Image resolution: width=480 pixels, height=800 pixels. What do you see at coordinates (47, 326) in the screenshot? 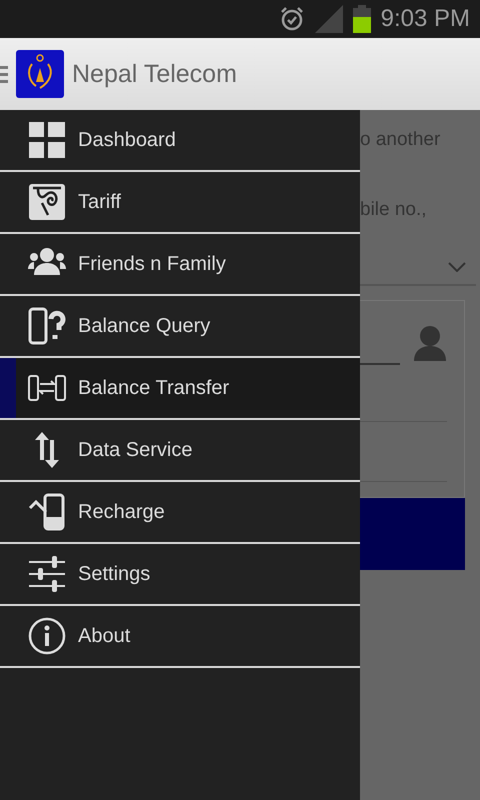
I see `phone-question-icon` at bounding box center [47, 326].